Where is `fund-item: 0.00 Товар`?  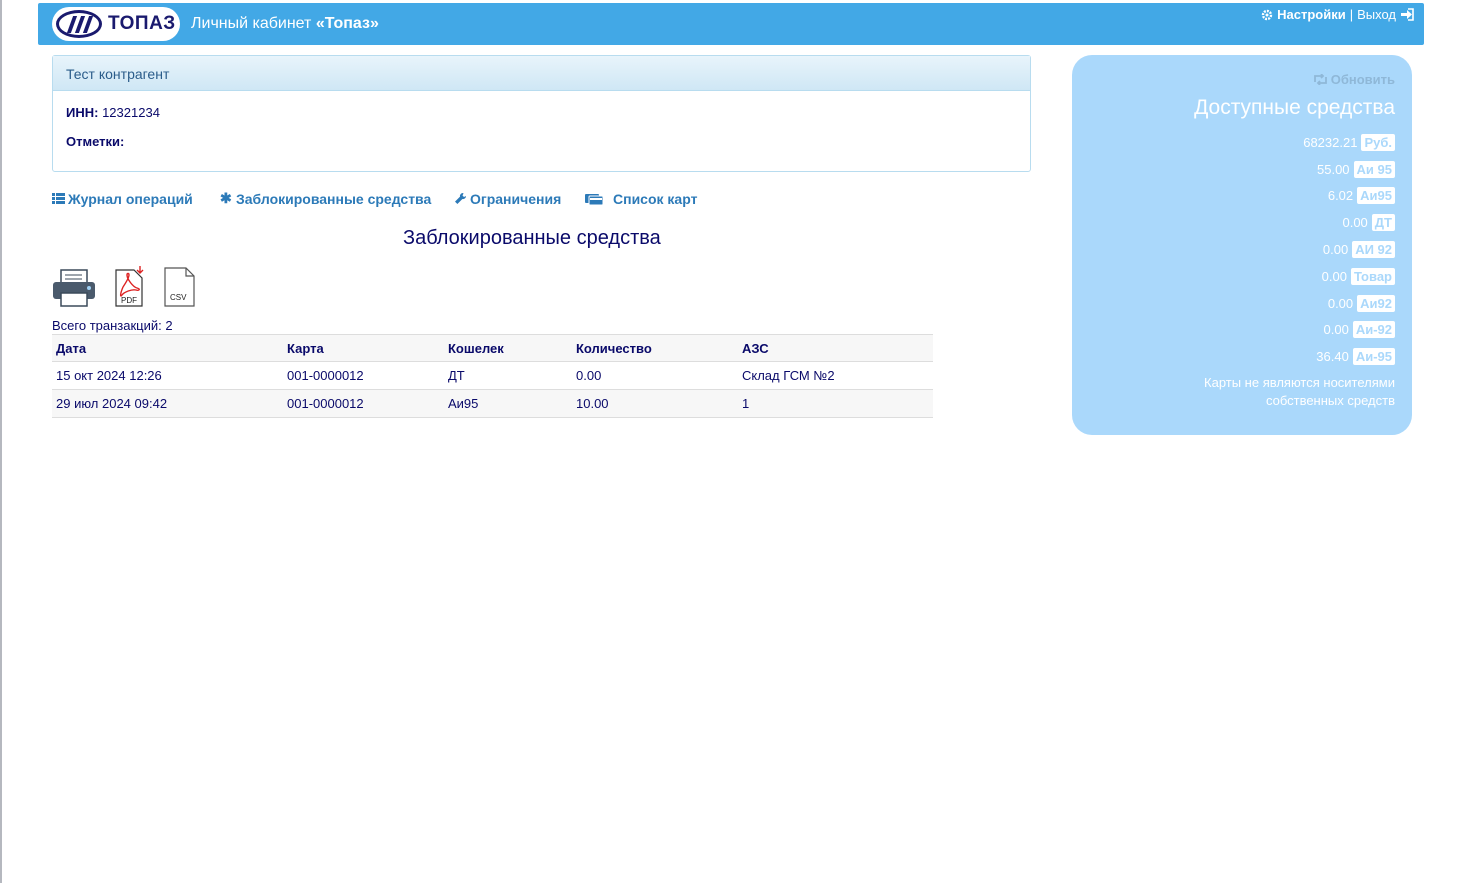
fund-item: 0.00 Товар is located at coordinates (1242, 276).